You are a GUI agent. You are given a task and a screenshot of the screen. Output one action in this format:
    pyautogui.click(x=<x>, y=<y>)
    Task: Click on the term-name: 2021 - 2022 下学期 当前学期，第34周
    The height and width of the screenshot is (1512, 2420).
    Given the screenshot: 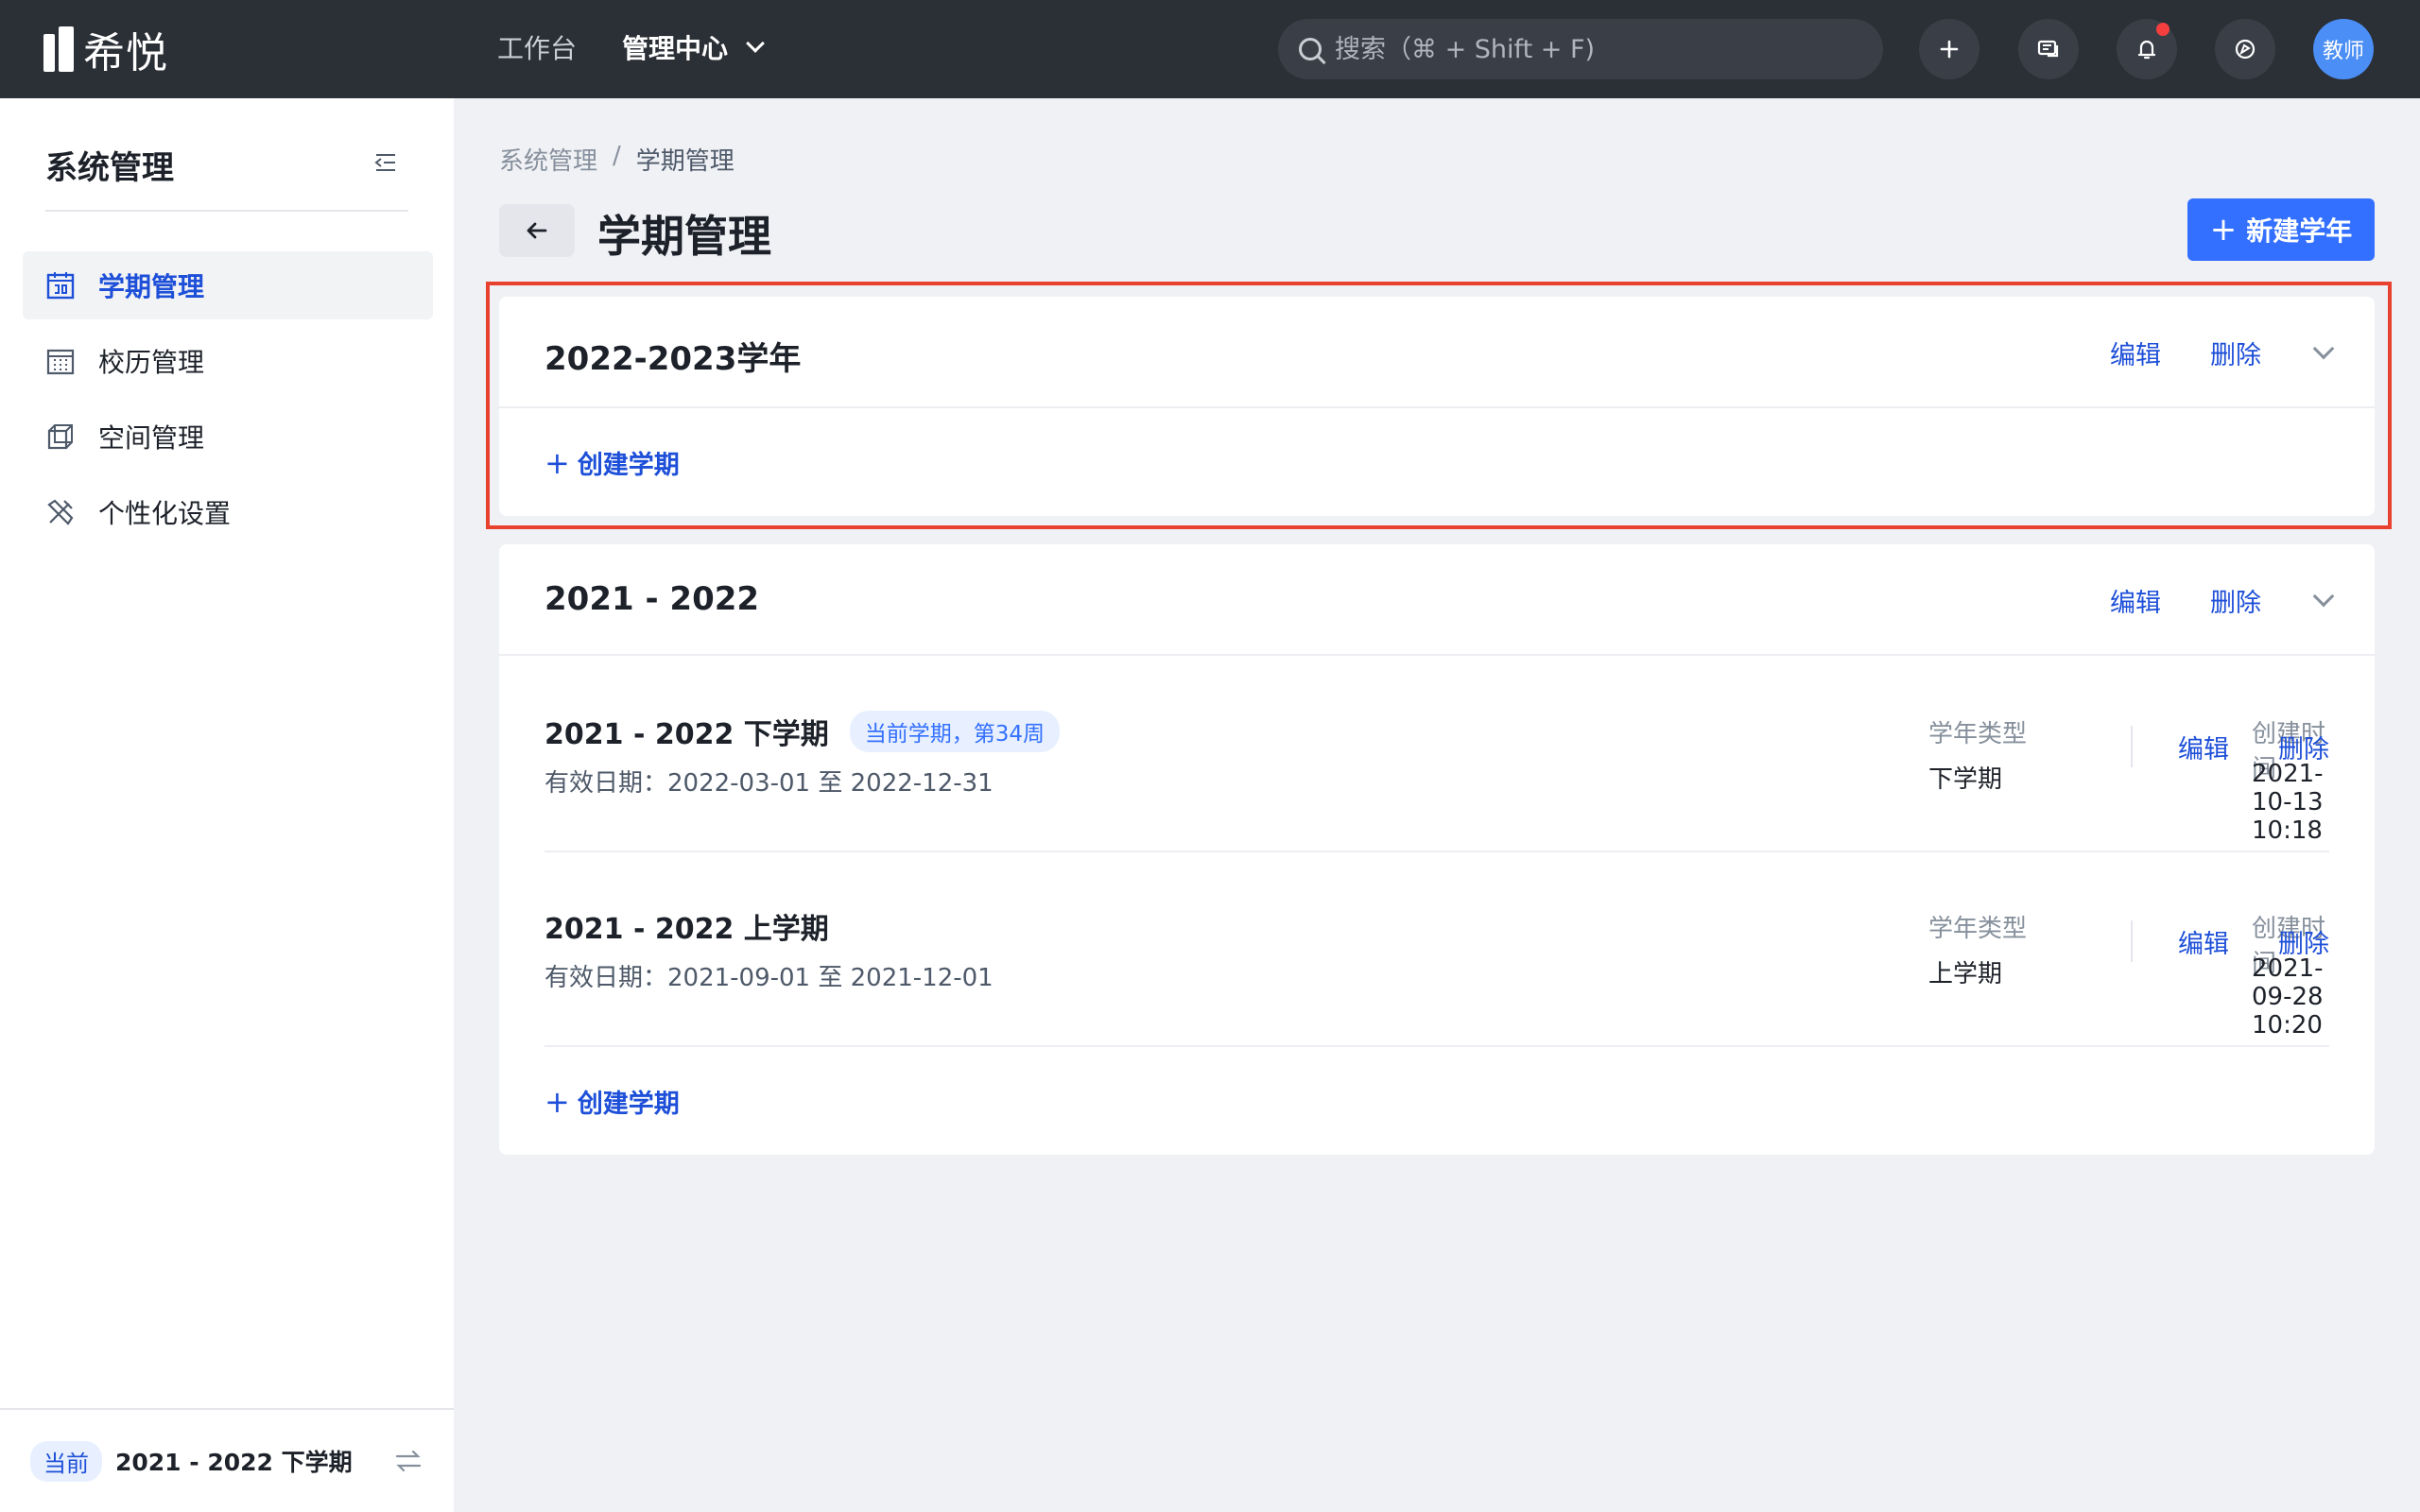 What is the action you would take?
    pyautogui.click(x=802, y=731)
    